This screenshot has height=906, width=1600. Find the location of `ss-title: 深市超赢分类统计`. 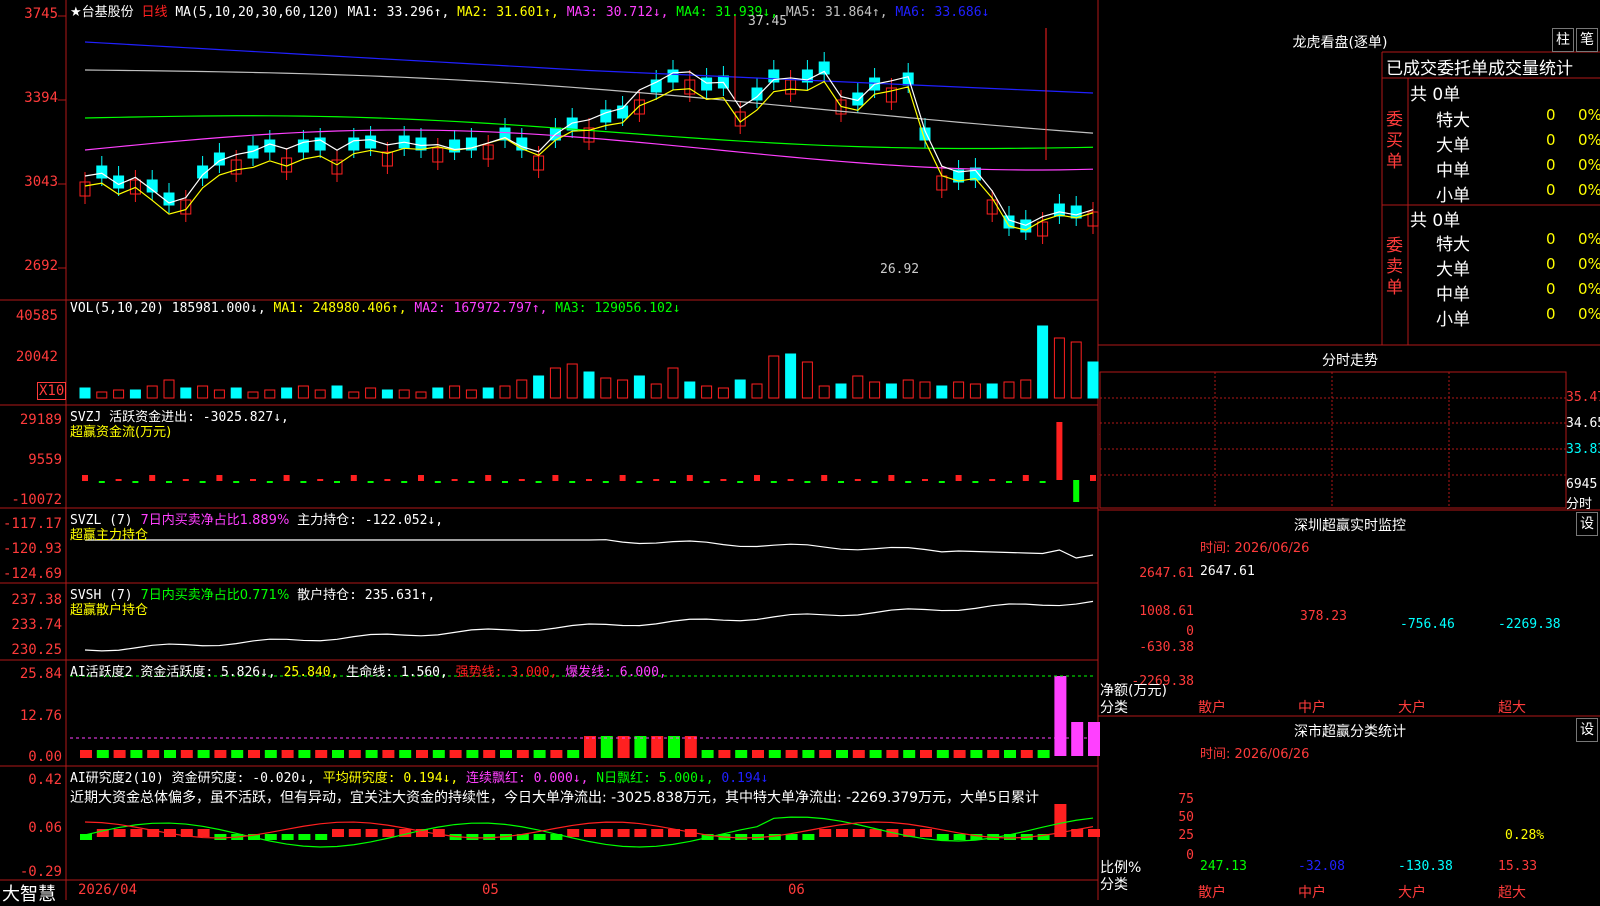

ss-title: 深市超赢分类统计 is located at coordinates (1350, 732).